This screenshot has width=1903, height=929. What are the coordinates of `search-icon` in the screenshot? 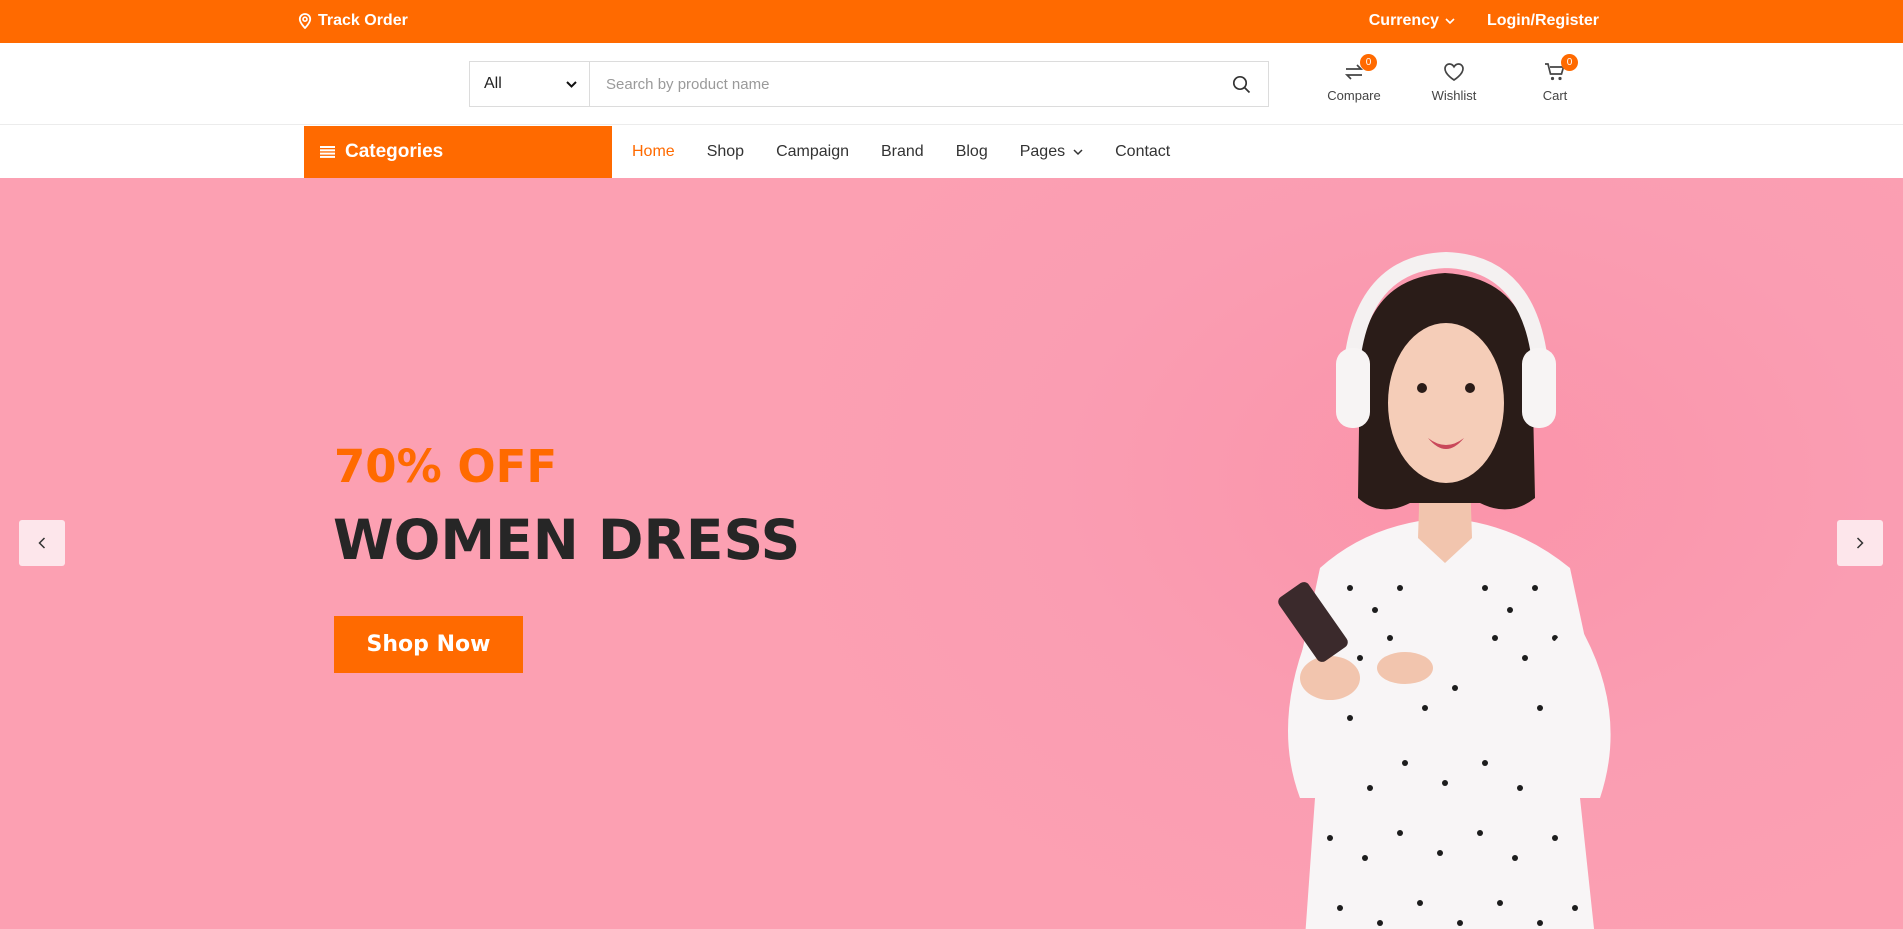 It's located at (1241, 84).